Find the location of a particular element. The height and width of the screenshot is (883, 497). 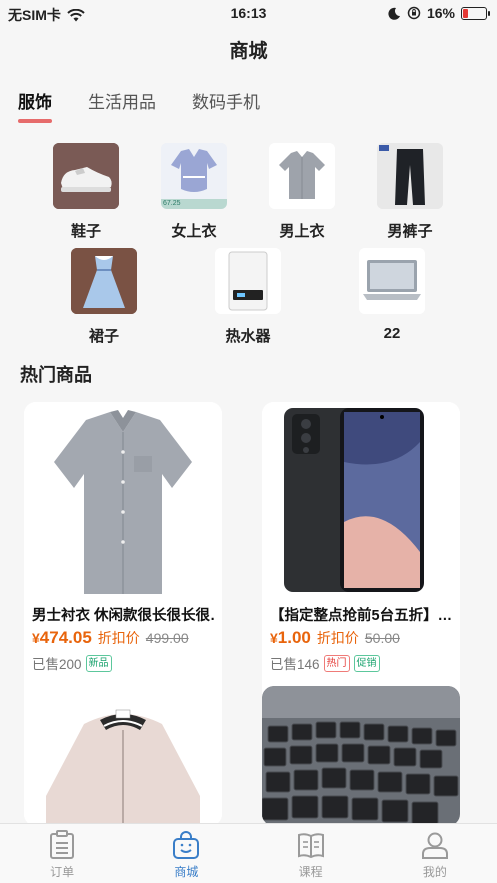

sold-row: 已售200 新品 is located at coordinates (72, 663).